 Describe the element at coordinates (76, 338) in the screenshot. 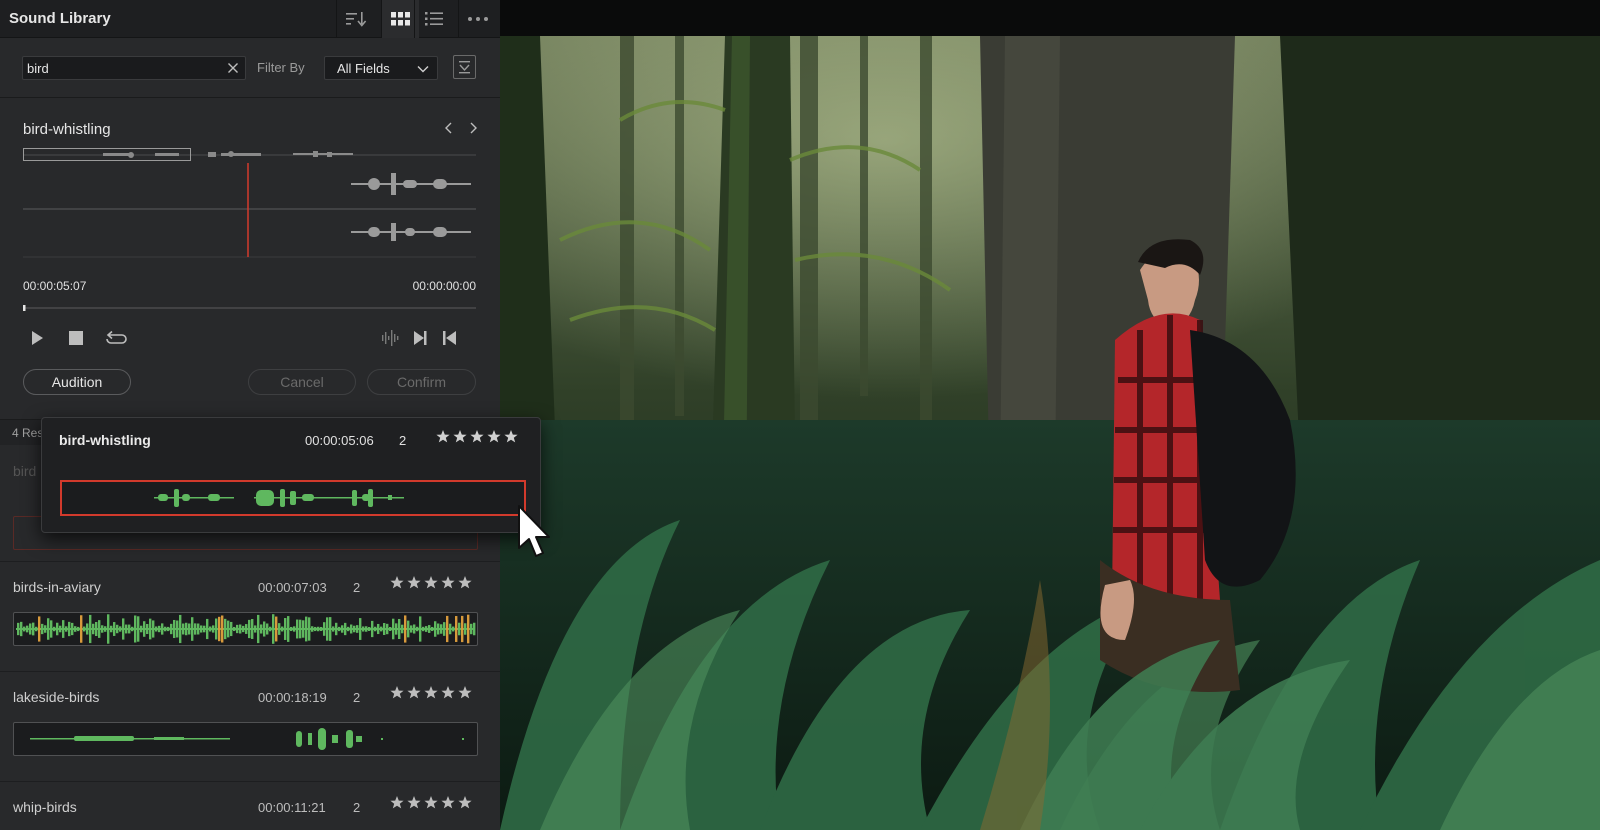

I see `stop-icon` at that location.